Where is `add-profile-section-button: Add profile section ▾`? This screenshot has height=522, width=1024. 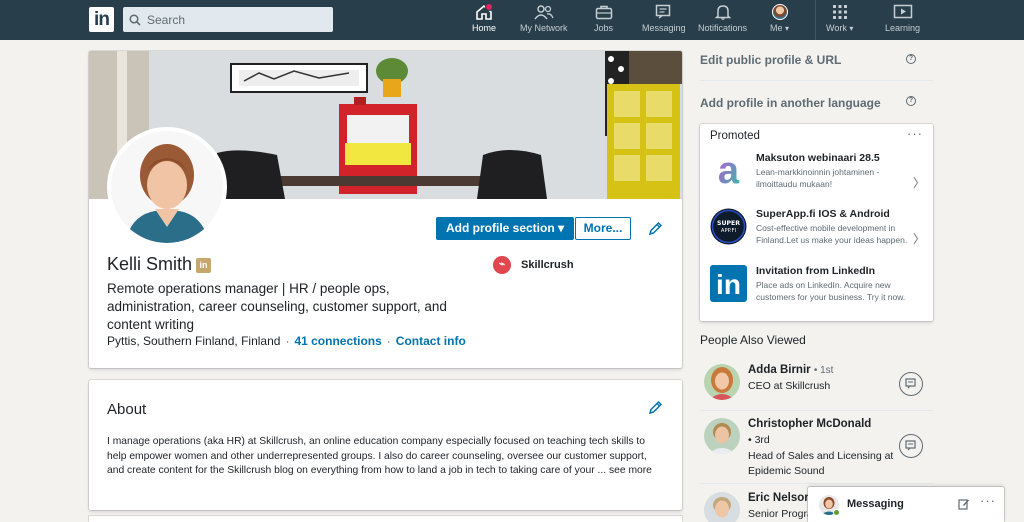 add-profile-section-button: Add profile section ▾ is located at coordinates (505, 228).